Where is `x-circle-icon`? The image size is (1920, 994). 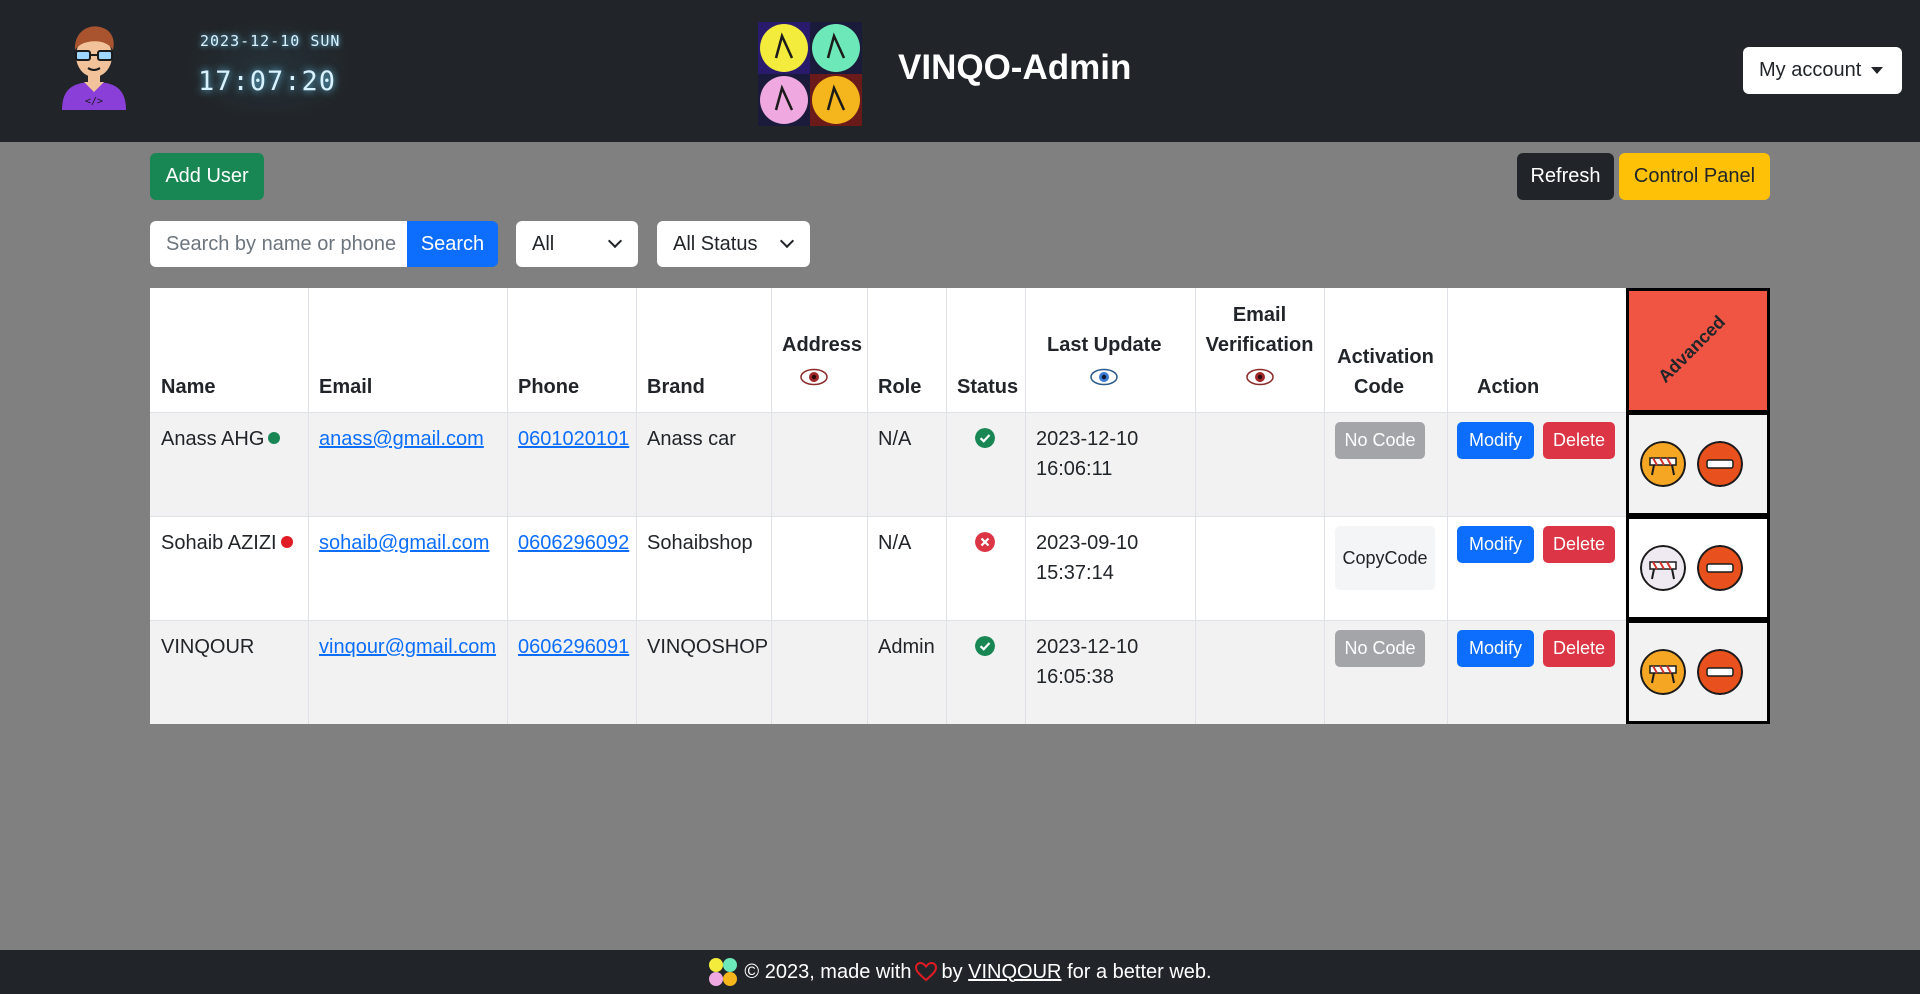
x-circle-icon is located at coordinates (985, 542).